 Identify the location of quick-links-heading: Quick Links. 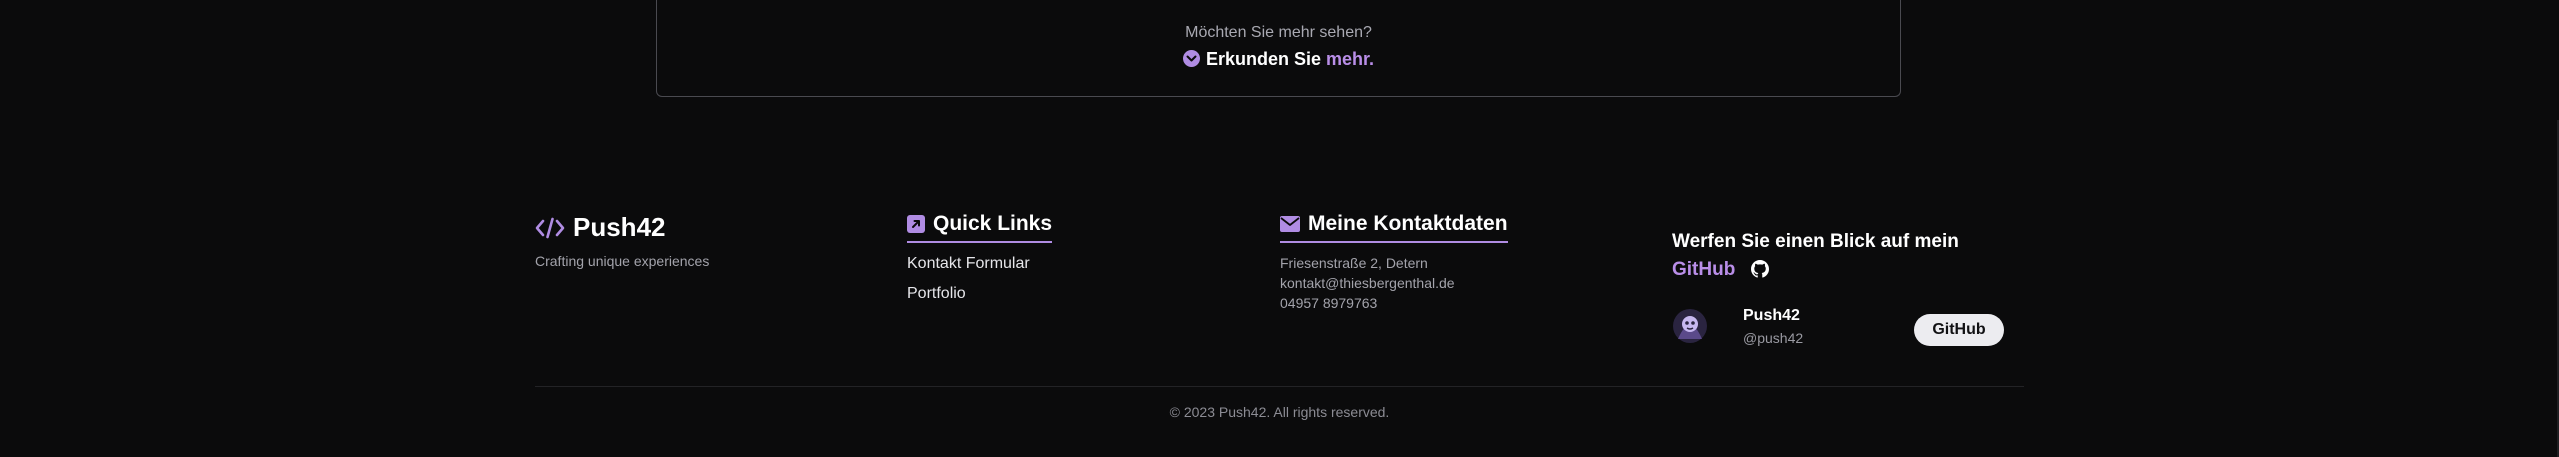
(980, 227).